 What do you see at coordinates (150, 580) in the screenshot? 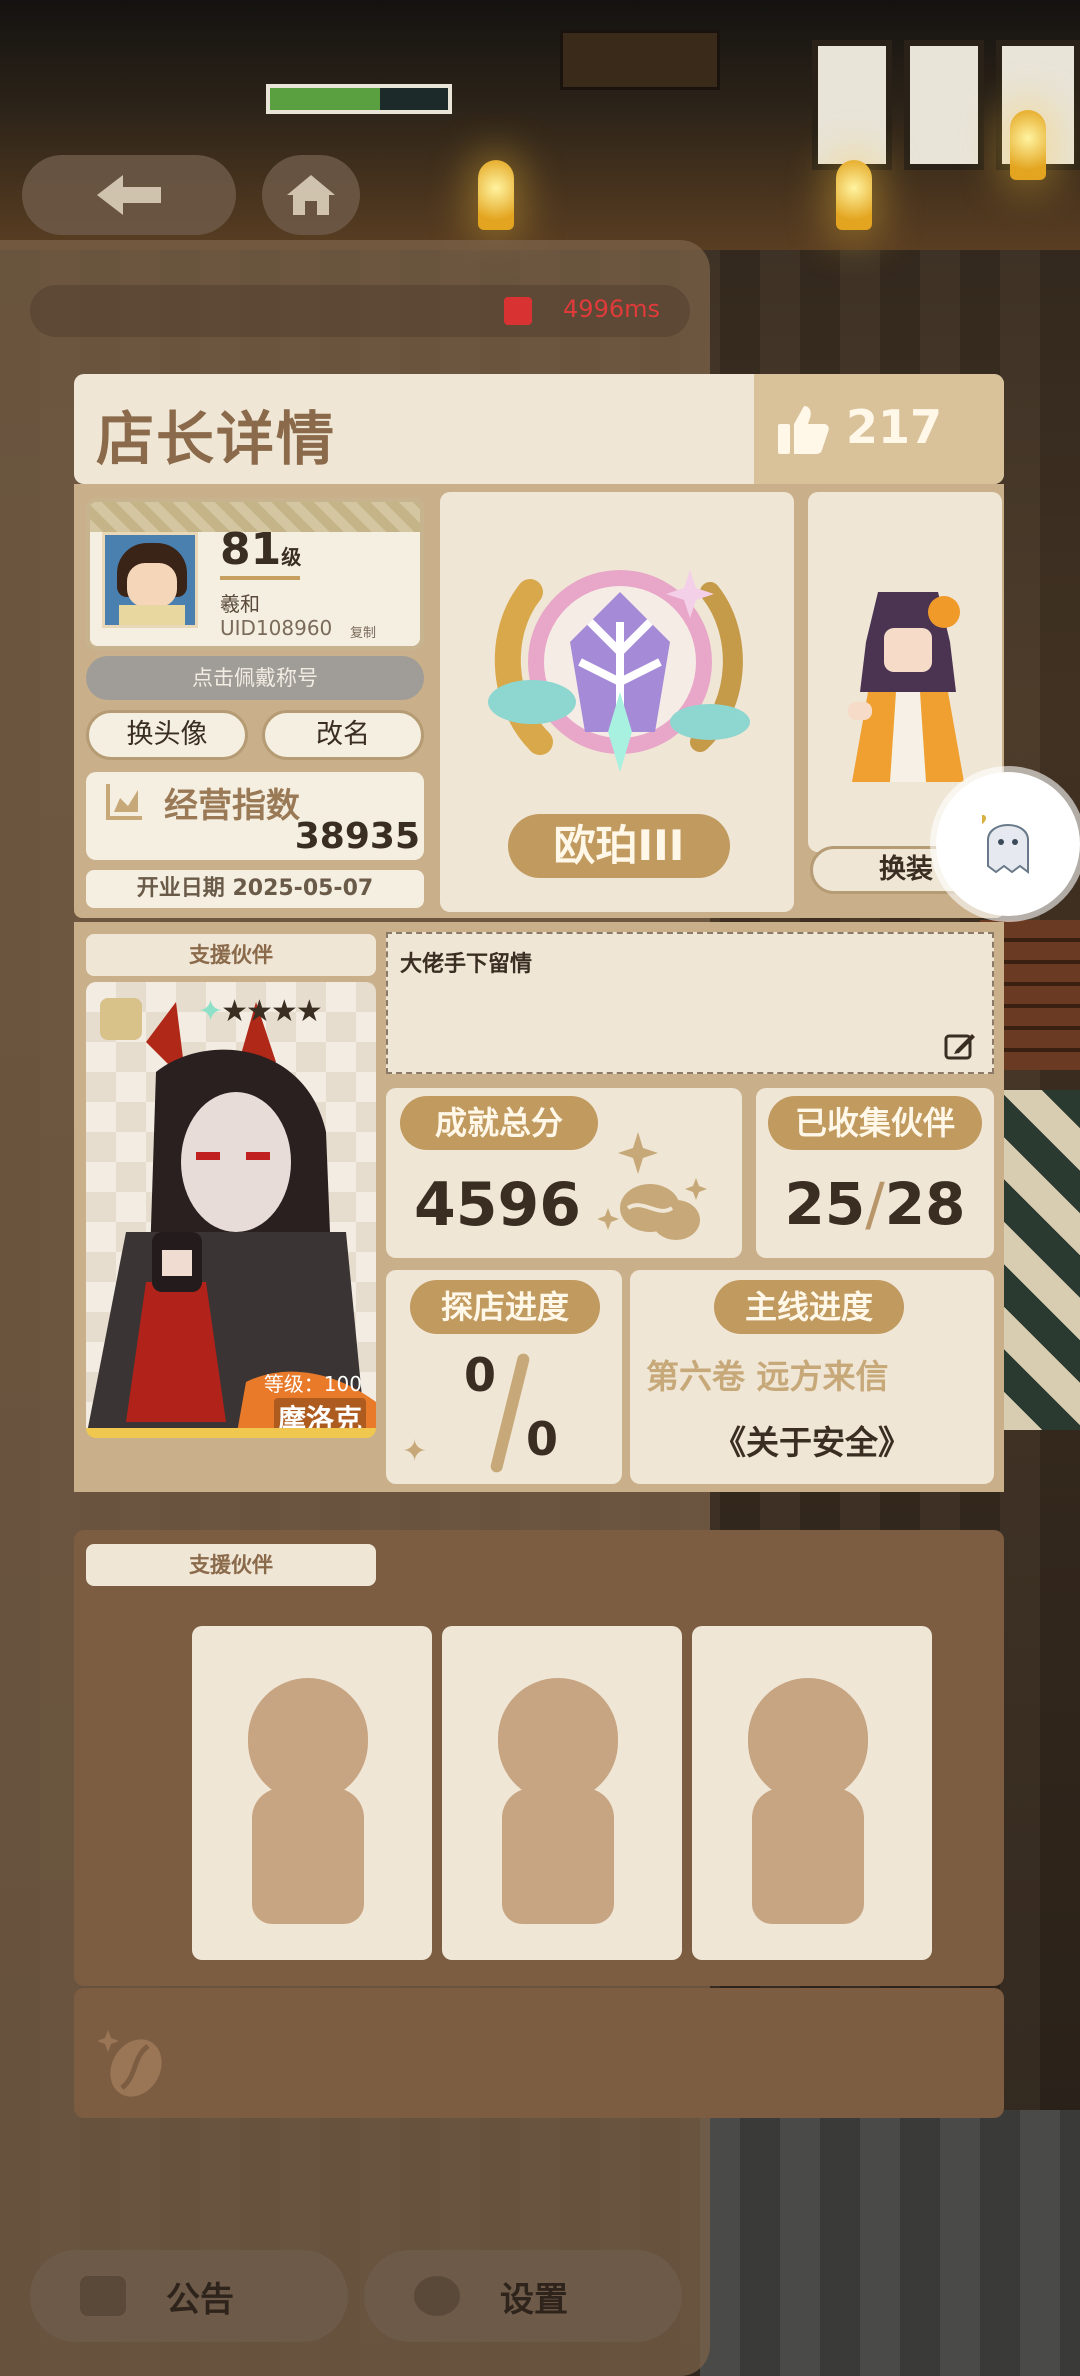
I see `avatar` at bounding box center [150, 580].